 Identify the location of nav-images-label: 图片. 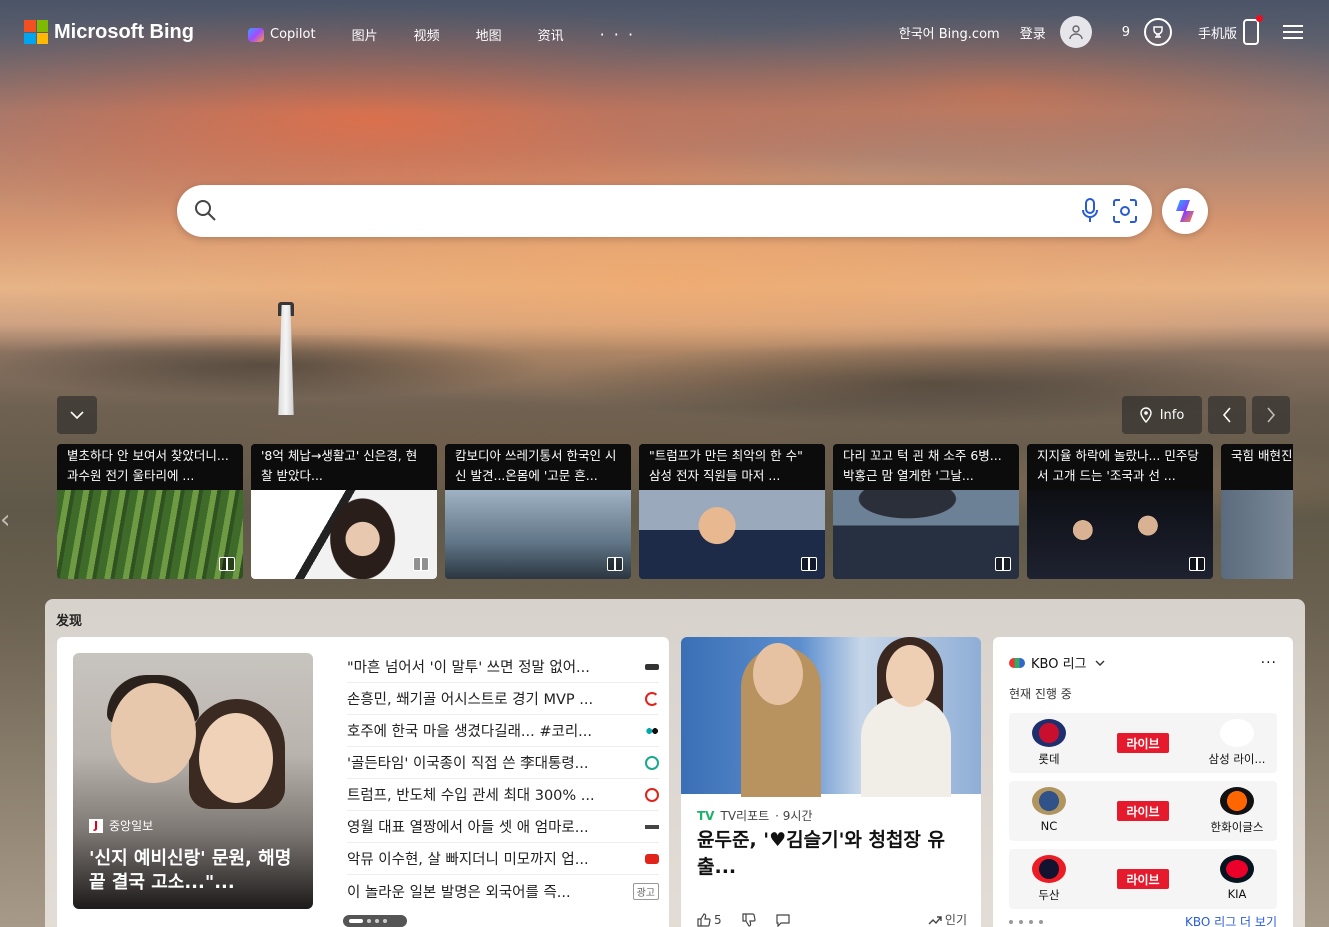
(364, 36).